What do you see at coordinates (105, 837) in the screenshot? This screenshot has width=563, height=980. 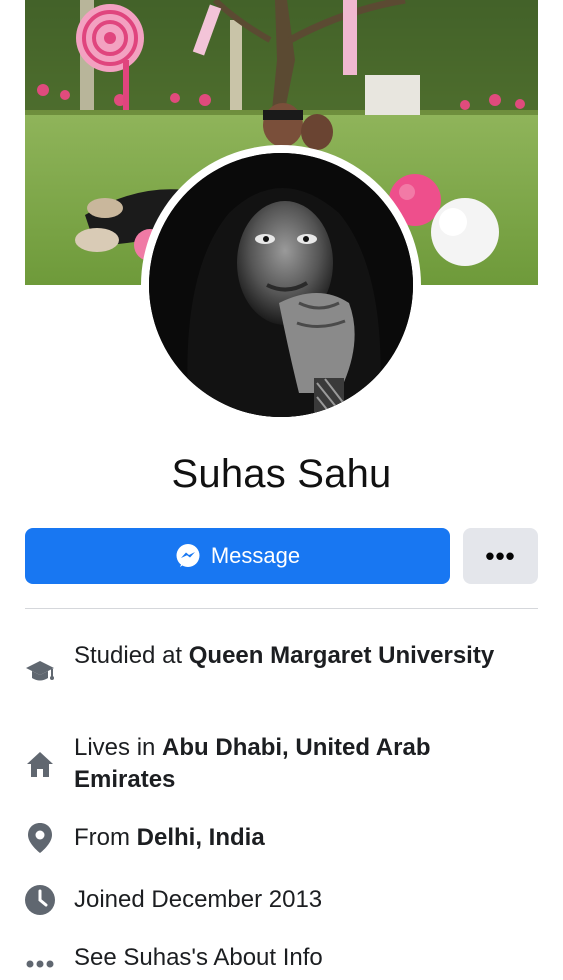 I see `intro-from-prefix: From` at bounding box center [105, 837].